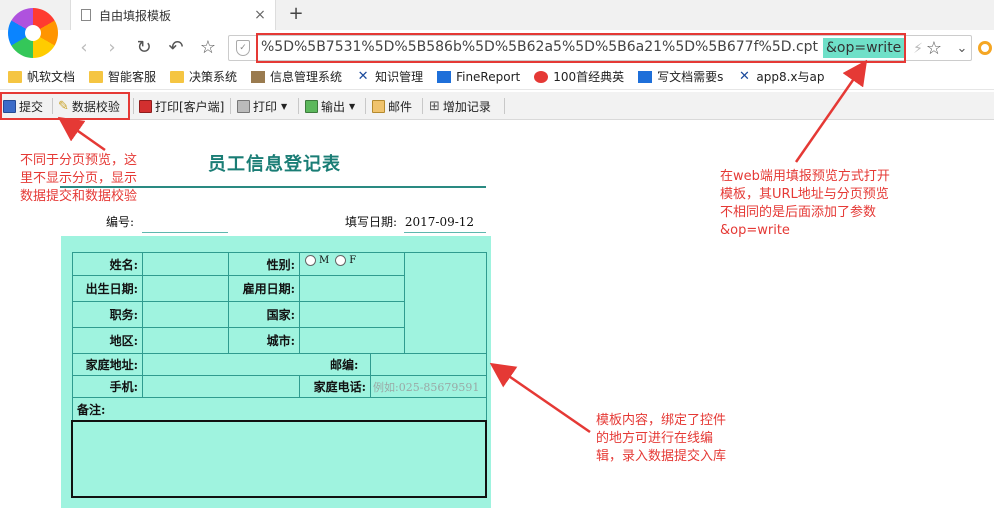  What do you see at coordinates (831, 111) in the screenshot?
I see `arrow-to-url` at bounding box center [831, 111].